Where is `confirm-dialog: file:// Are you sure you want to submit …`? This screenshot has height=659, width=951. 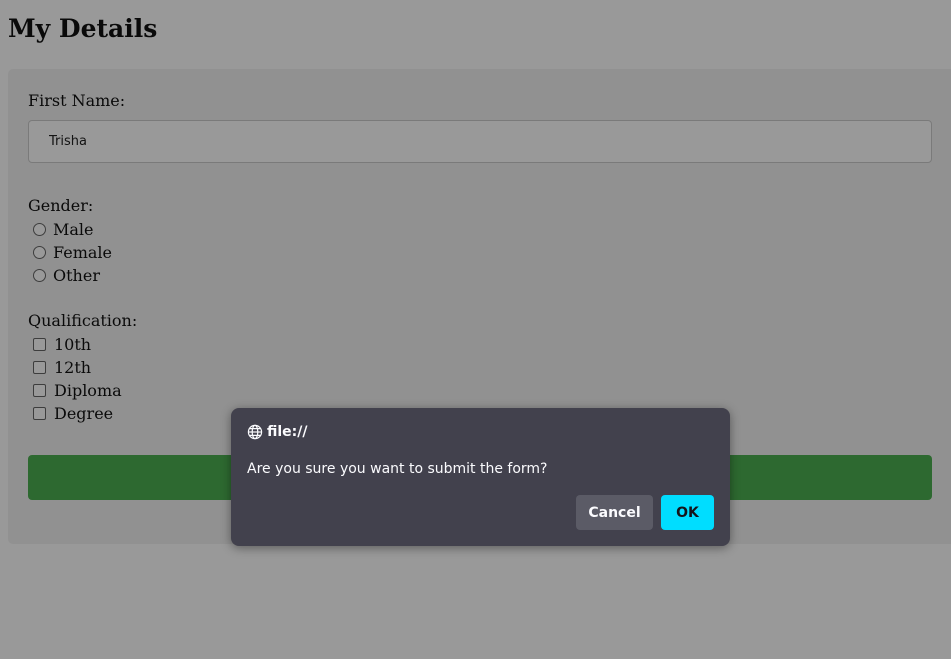 confirm-dialog: file:// Are you sure you want to submit … is located at coordinates (480, 477).